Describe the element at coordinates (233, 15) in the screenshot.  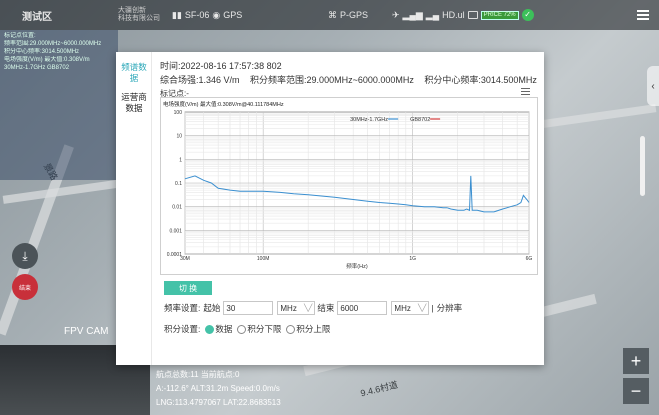
I see `gps-label: GPS` at that location.